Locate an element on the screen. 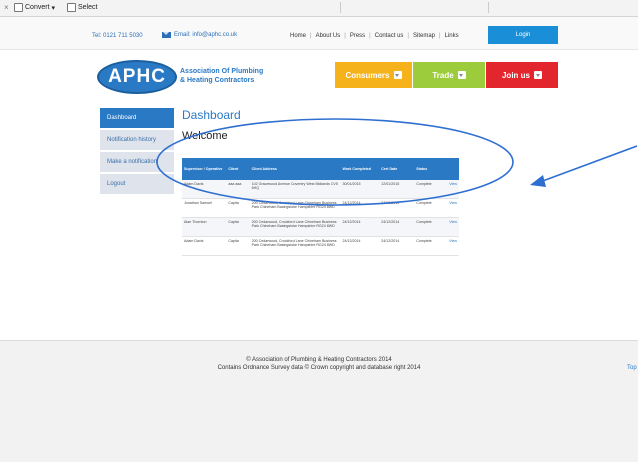 The image size is (638, 462). toolbar-close: × is located at coordinates (6, 7).